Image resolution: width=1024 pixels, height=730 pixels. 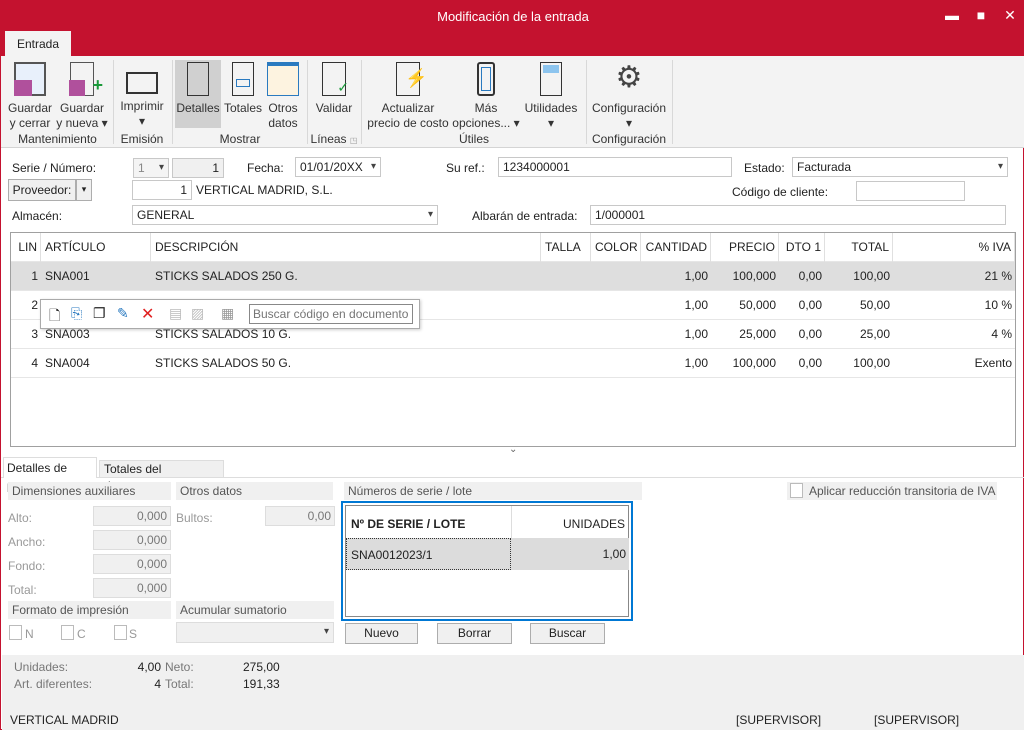 What do you see at coordinates (745, 247) in the screenshot?
I see `column-header: PRECIO` at bounding box center [745, 247].